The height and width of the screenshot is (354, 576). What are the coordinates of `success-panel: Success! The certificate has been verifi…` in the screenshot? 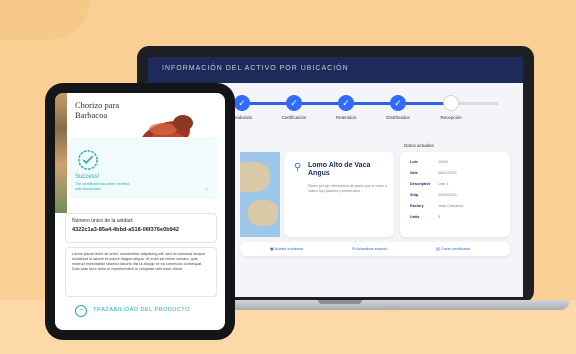 It's located at (142, 168).